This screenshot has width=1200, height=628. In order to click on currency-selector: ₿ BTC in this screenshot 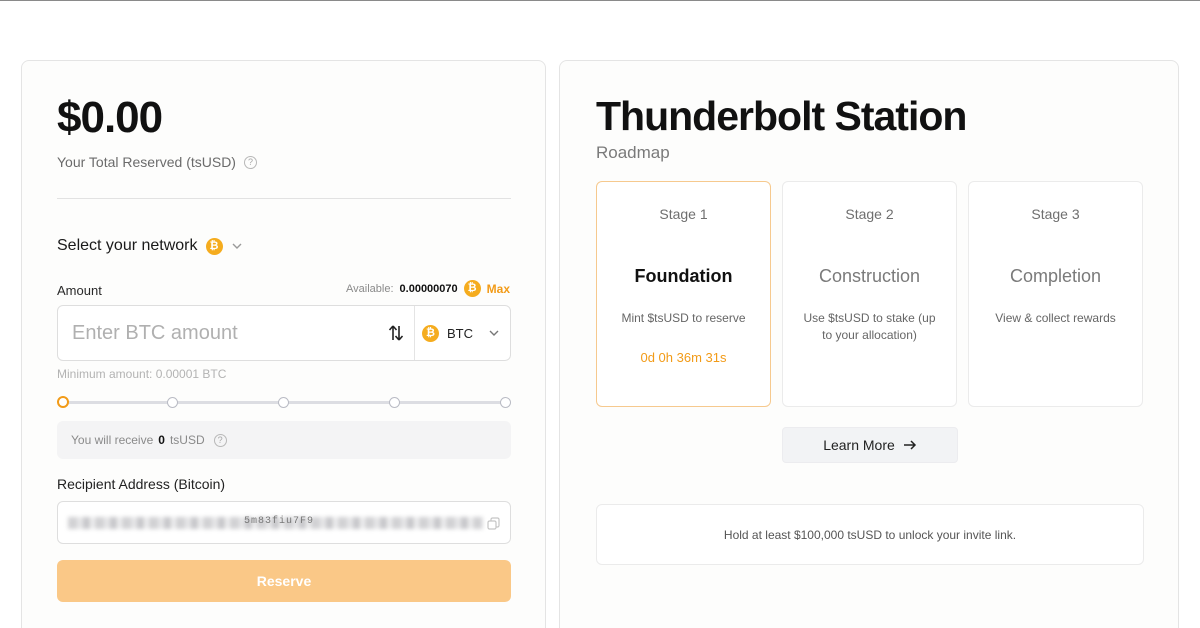, I will do `click(466, 333)`.